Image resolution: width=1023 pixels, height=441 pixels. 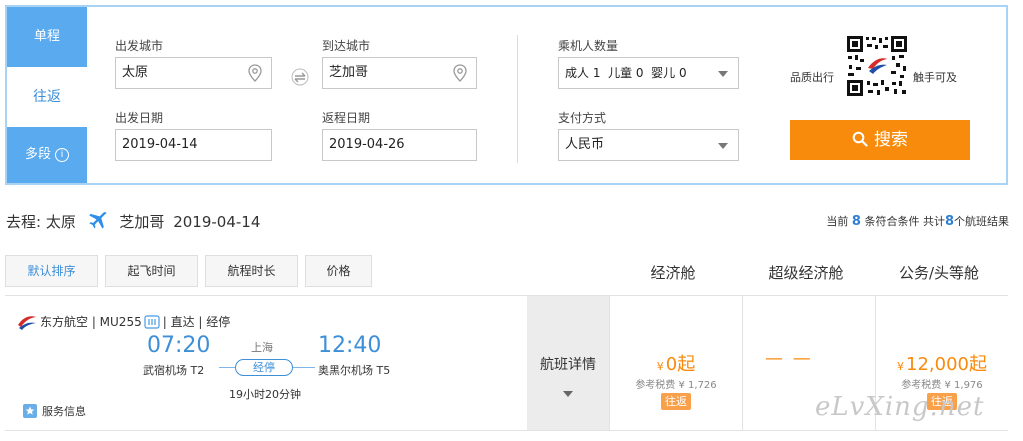 I want to click on departure-airport: 武宿机场 T2, so click(x=174, y=370).